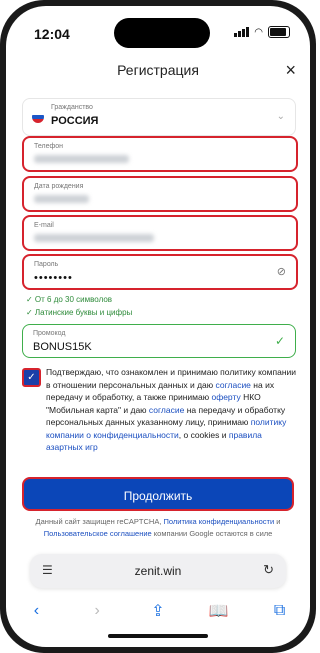 This screenshot has height=653, width=320. Describe the element at coordinates (258, 32) in the screenshot. I see `wifi-icon: ◠` at that location.